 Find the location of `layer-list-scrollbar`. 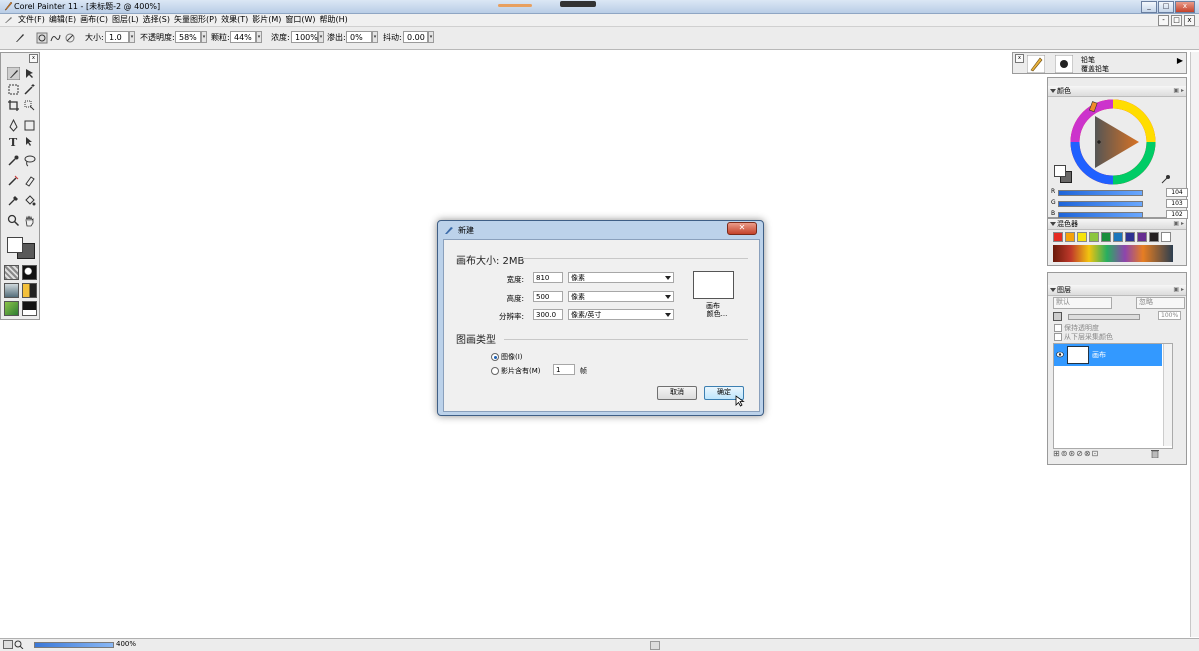

layer-list-scrollbar is located at coordinates (1167, 395).